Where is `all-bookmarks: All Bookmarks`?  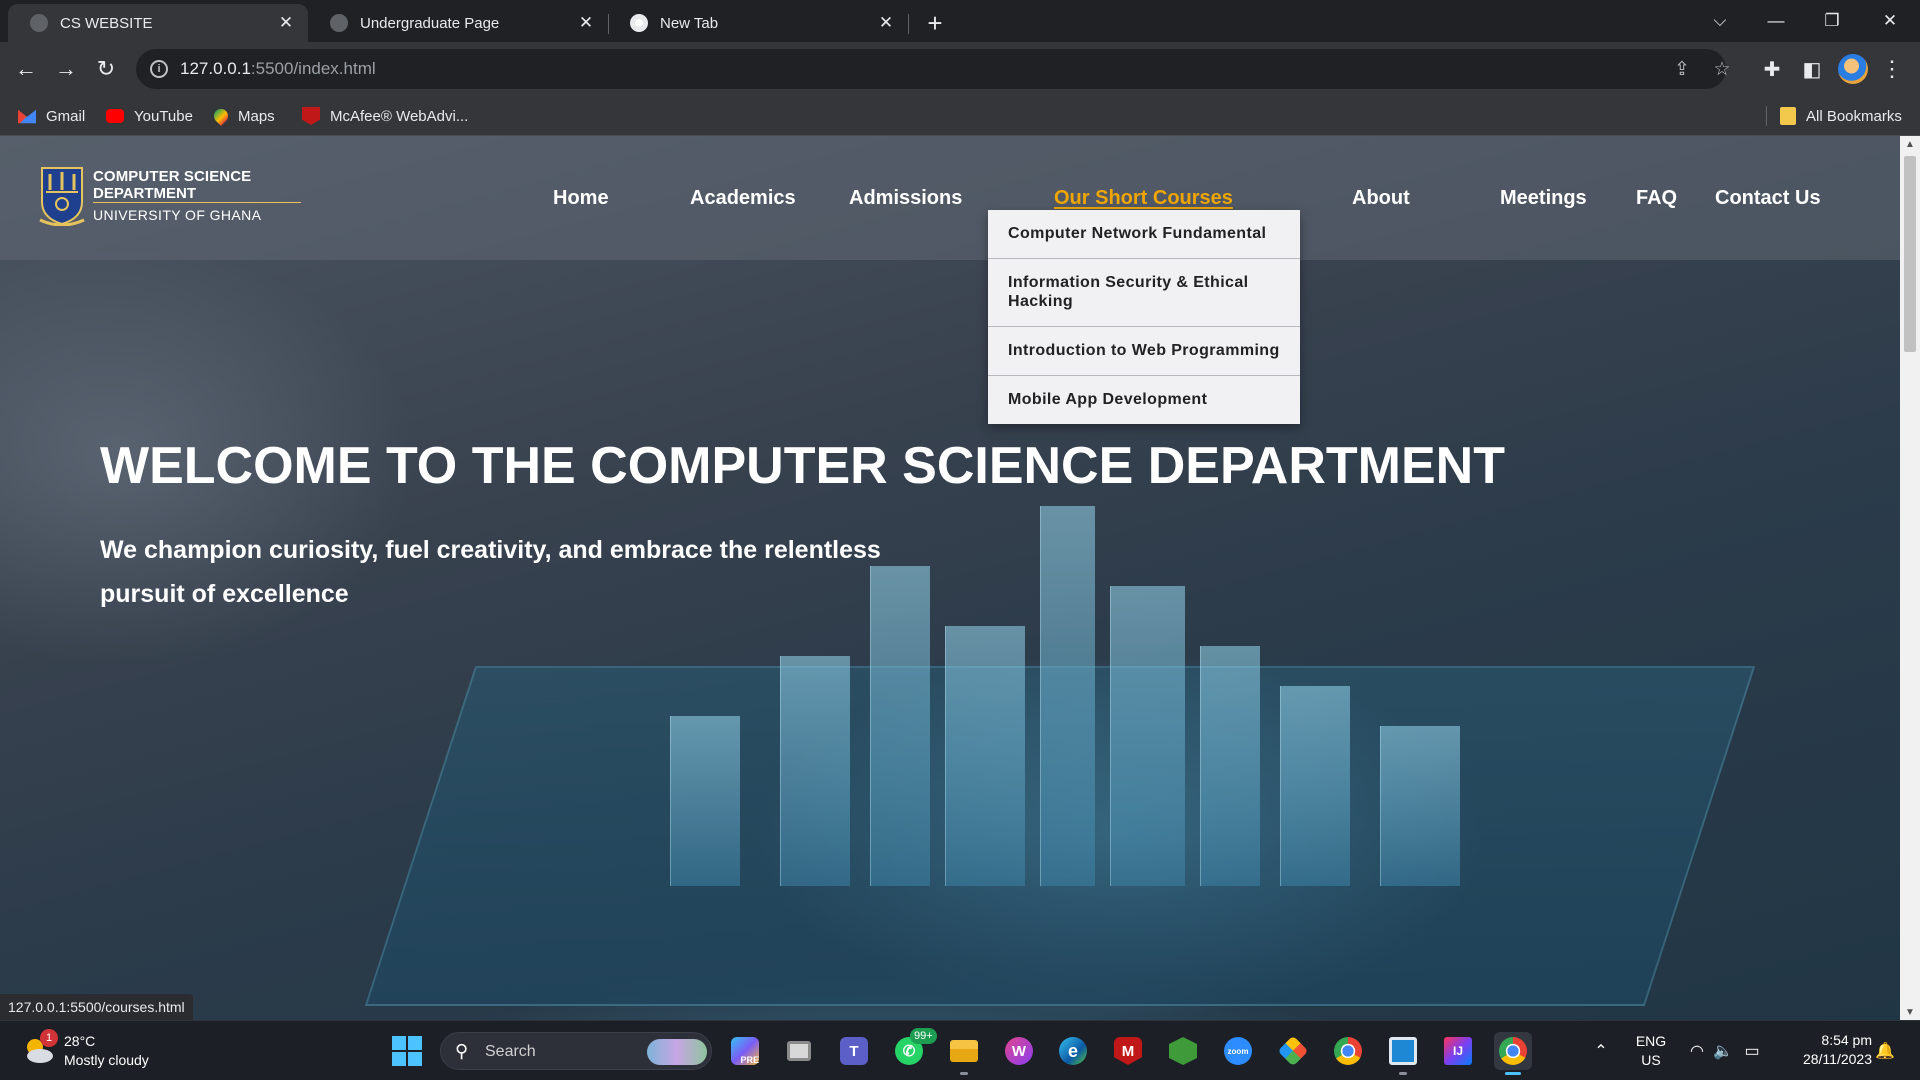
all-bookmarks: All Bookmarks is located at coordinates (1841, 116).